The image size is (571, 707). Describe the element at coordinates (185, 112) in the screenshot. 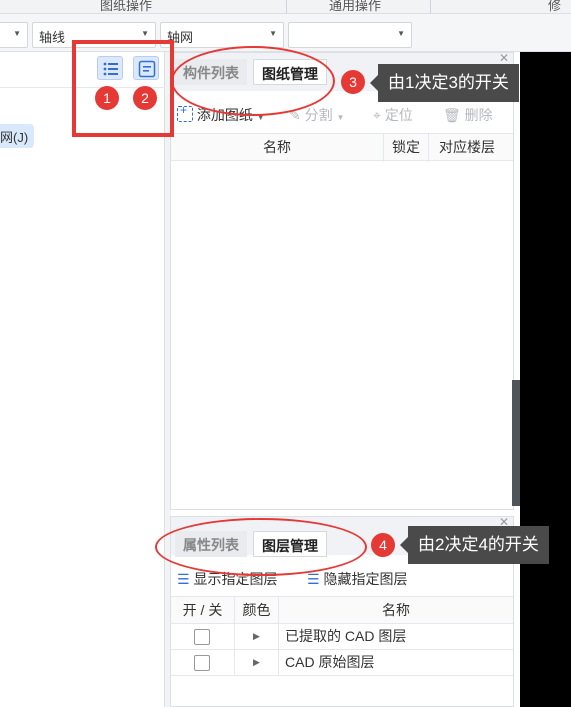

I see `add-file-icon: +` at that location.